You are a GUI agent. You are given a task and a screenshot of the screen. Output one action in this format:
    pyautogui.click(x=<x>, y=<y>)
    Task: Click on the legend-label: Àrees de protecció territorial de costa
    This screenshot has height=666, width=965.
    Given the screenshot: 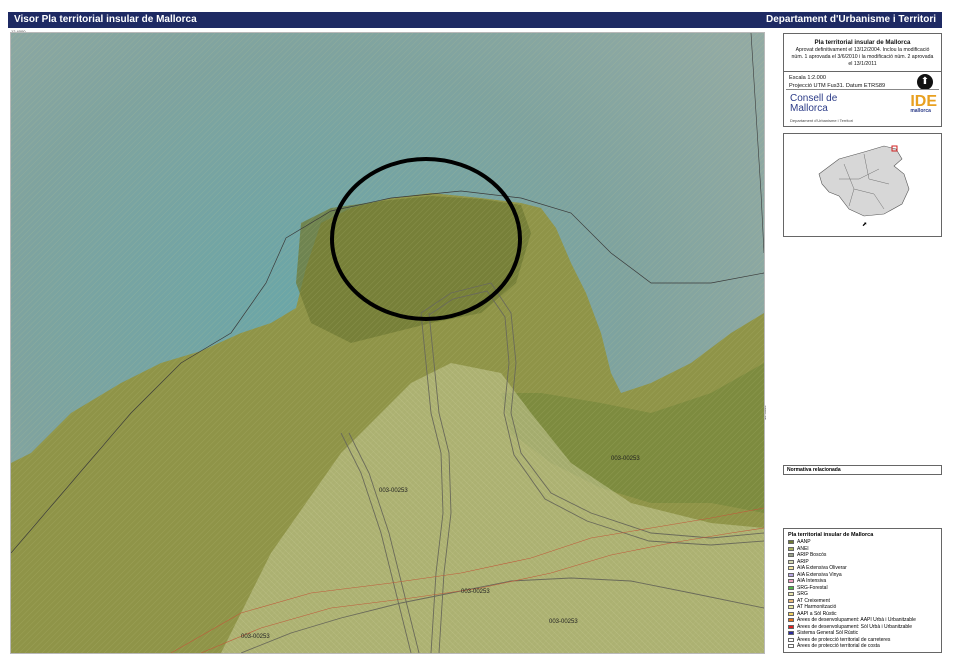 What is the action you would take?
    pyautogui.click(x=838, y=646)
    